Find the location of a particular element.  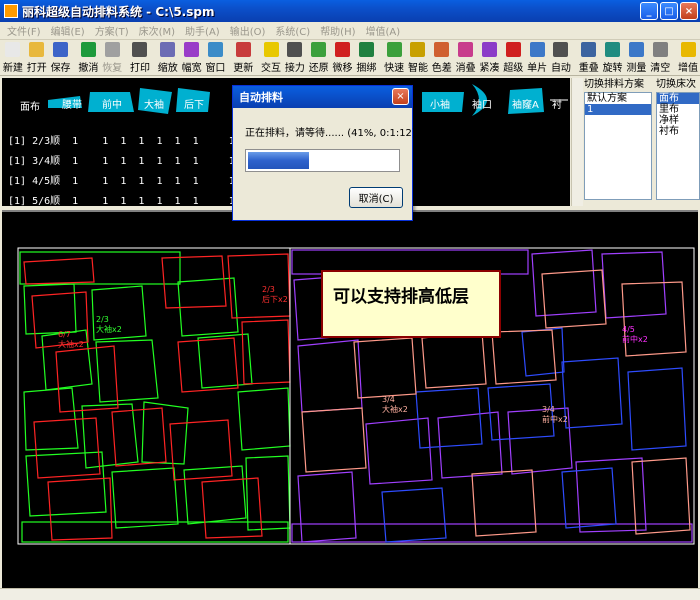

smart-icon is located at coordinates (418, 49).